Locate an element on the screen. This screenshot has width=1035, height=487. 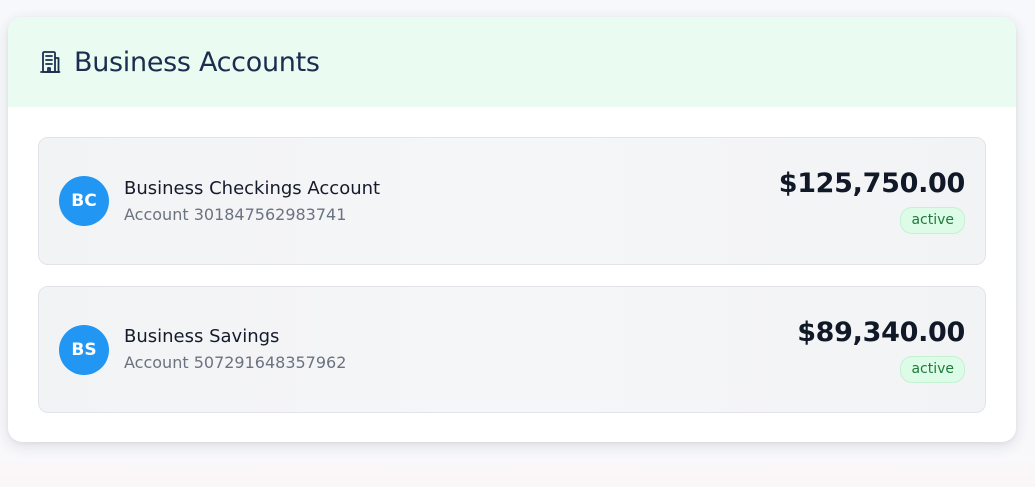
account-number: 301847562983741 is located at coordinates (270, 214).